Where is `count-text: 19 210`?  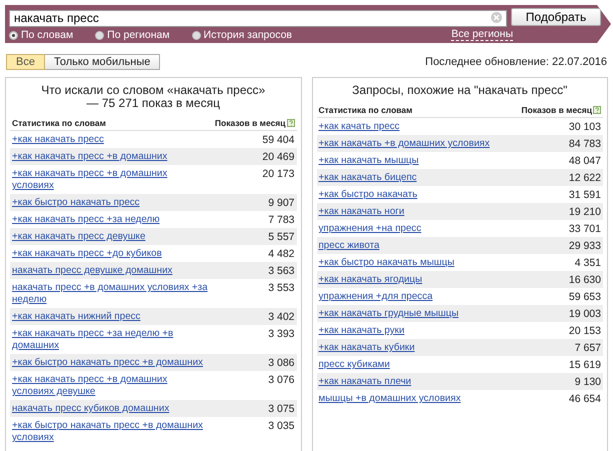
count-text: 19 210 is located at coordinates (584, 212).